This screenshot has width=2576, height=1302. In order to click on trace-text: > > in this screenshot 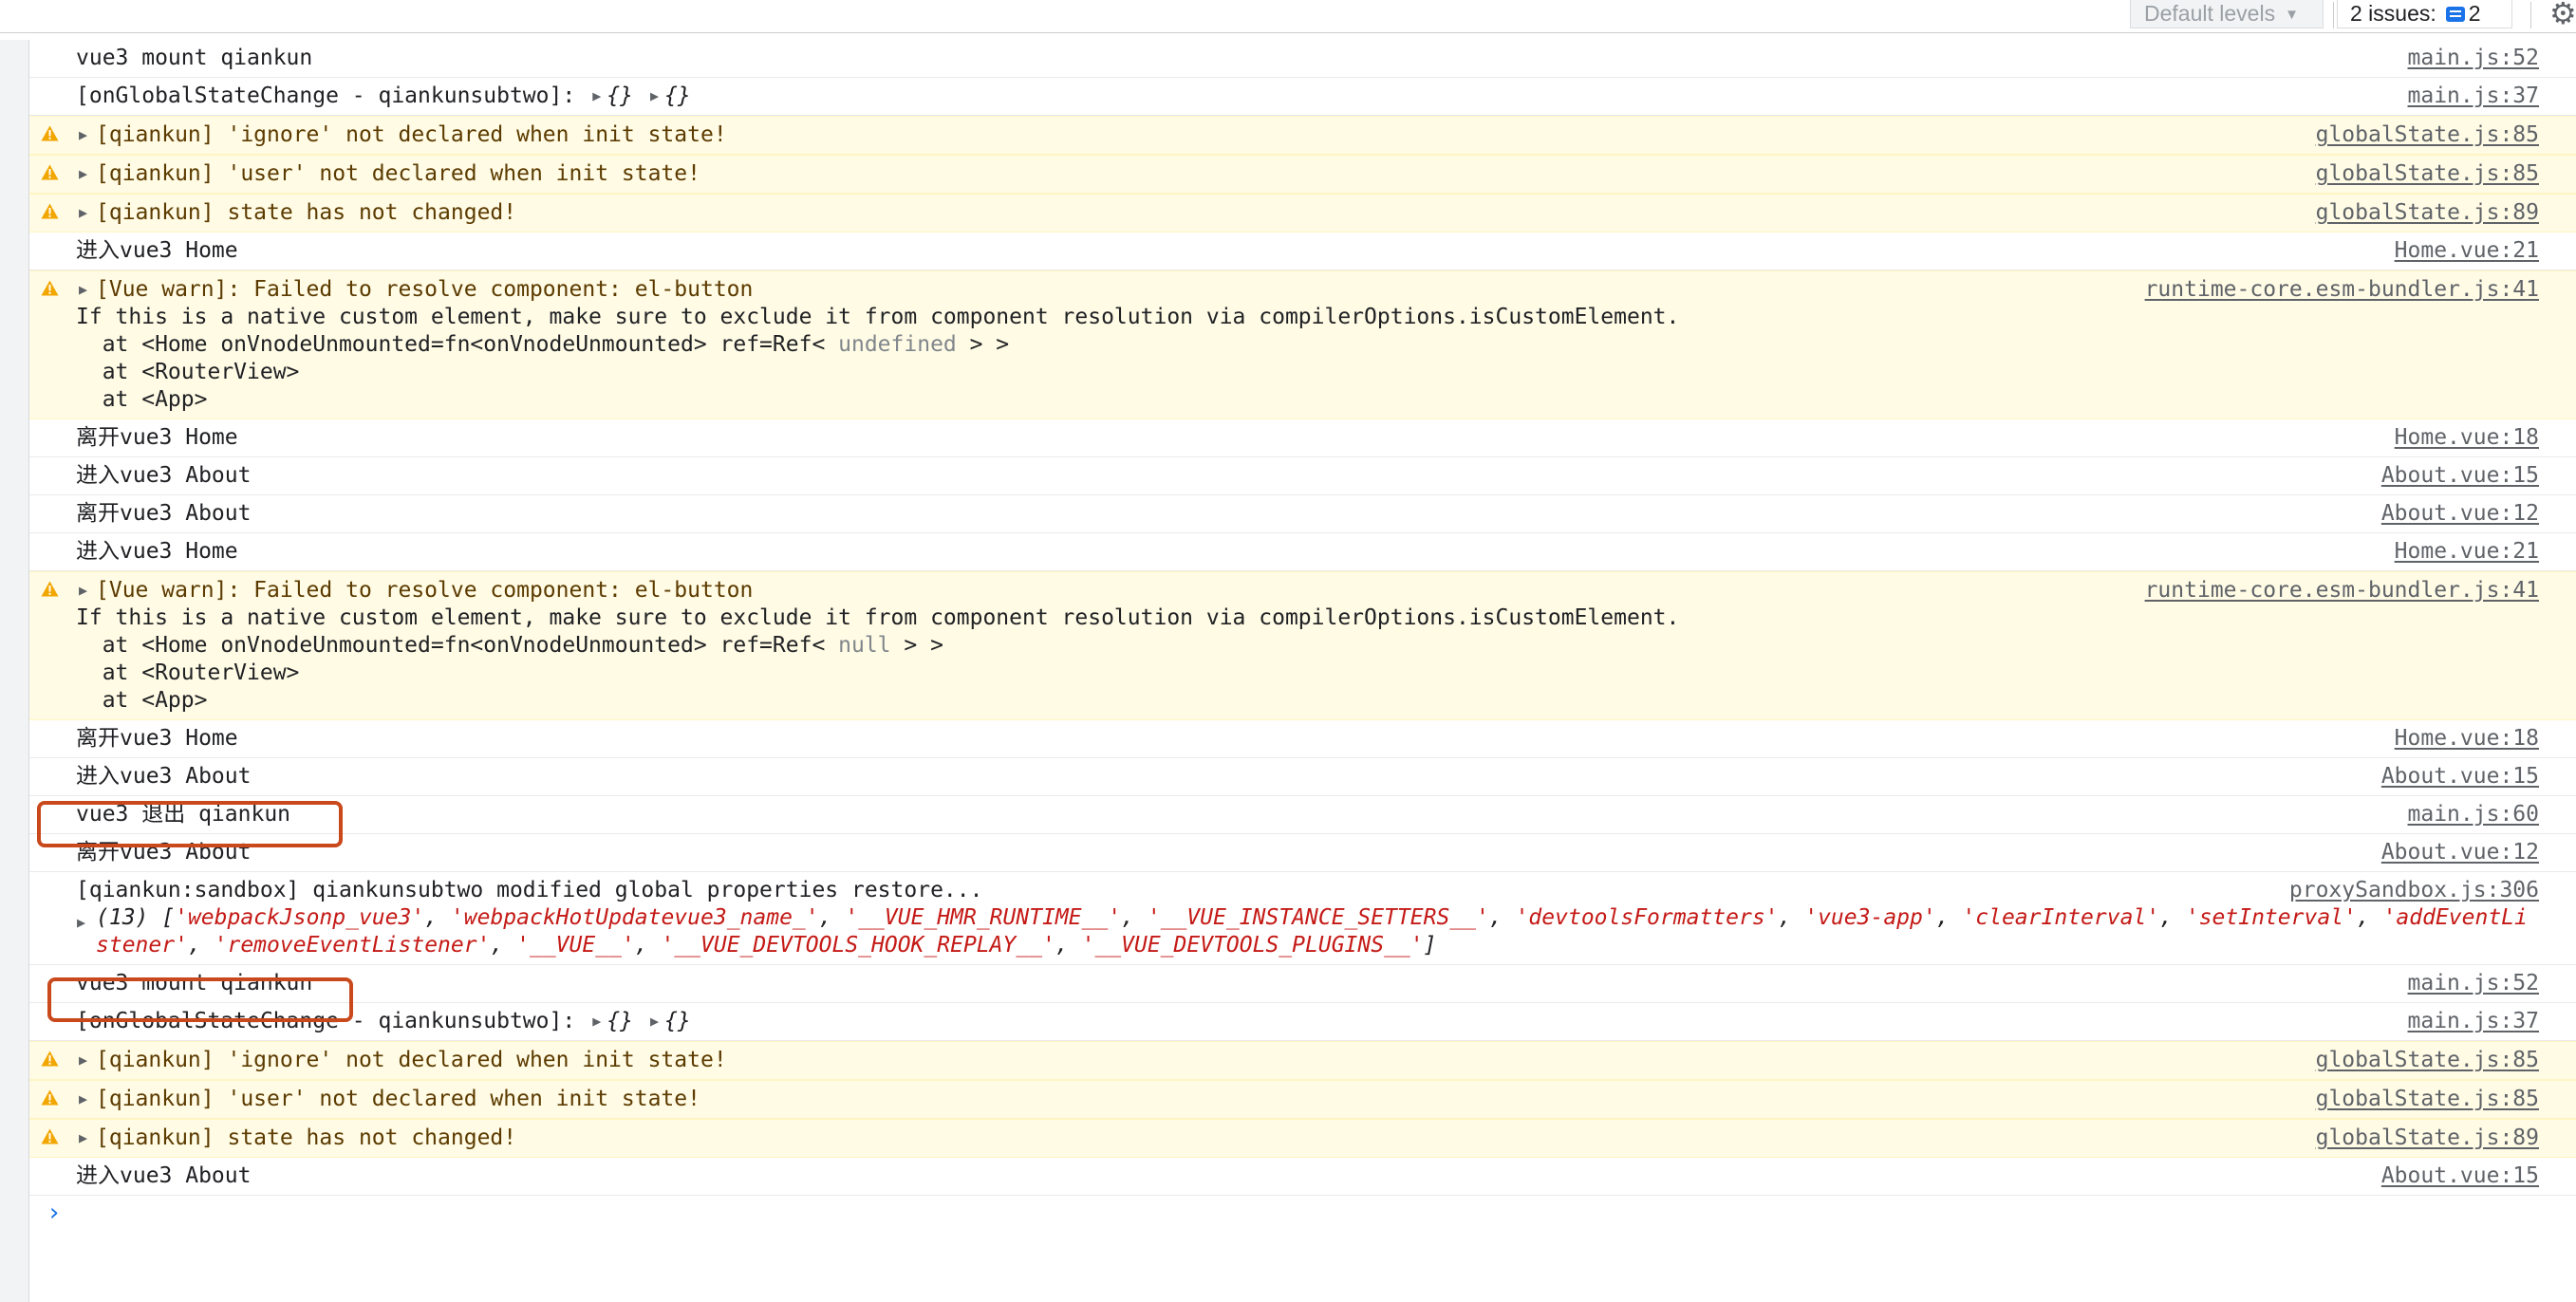, I will do `click(983, 344)`.